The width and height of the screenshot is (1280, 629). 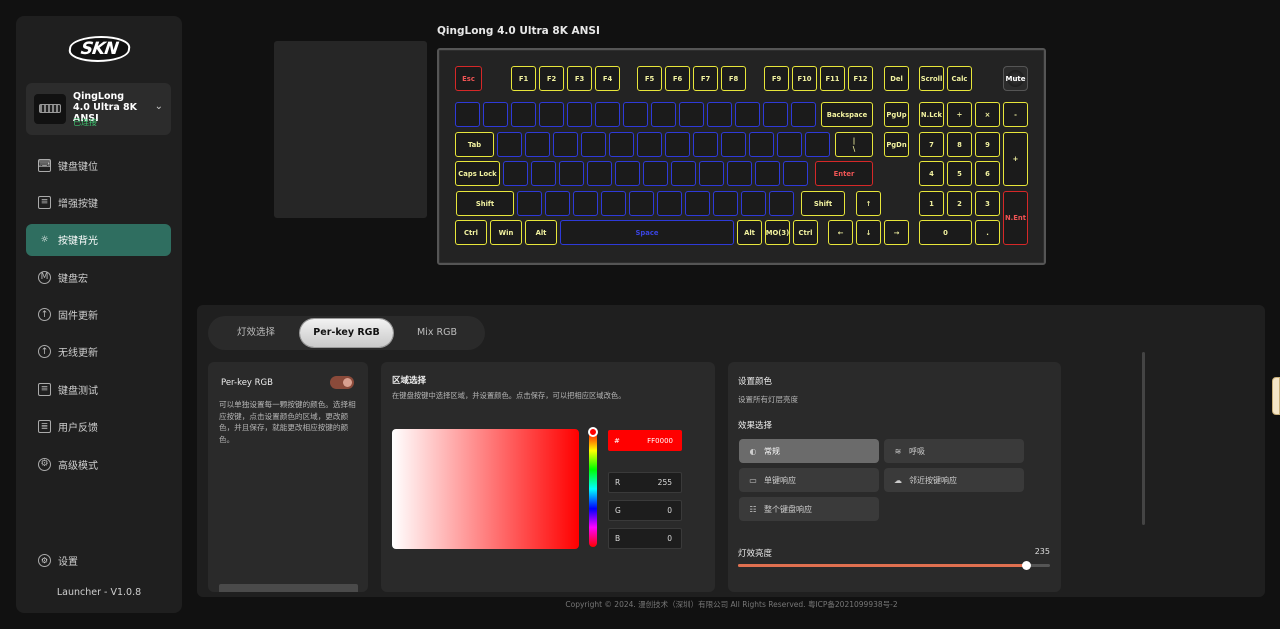 I want to click on key-f10: F10, so click(x=804, y=78).